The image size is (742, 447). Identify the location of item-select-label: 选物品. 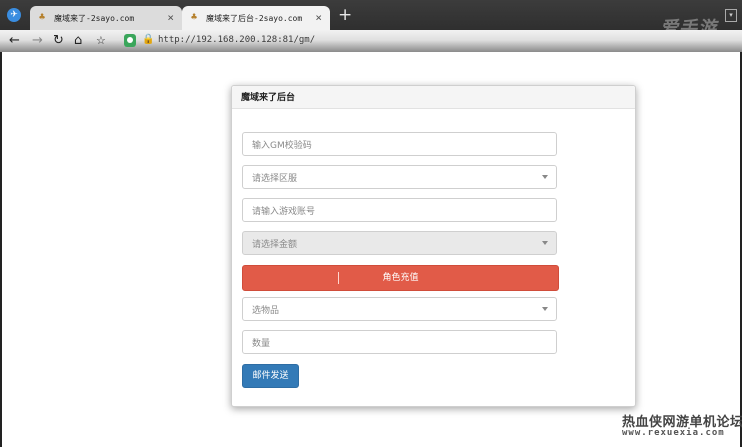
(266, 311).